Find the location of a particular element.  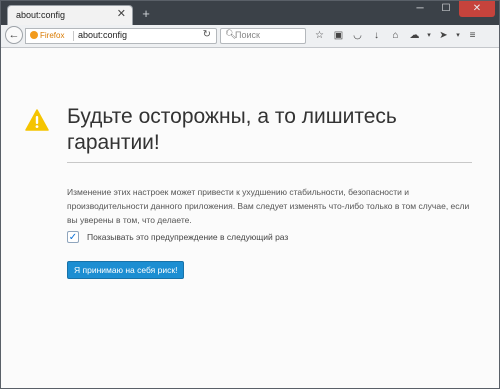

reload-icon: ↻ is located at coordinates (207, 34).